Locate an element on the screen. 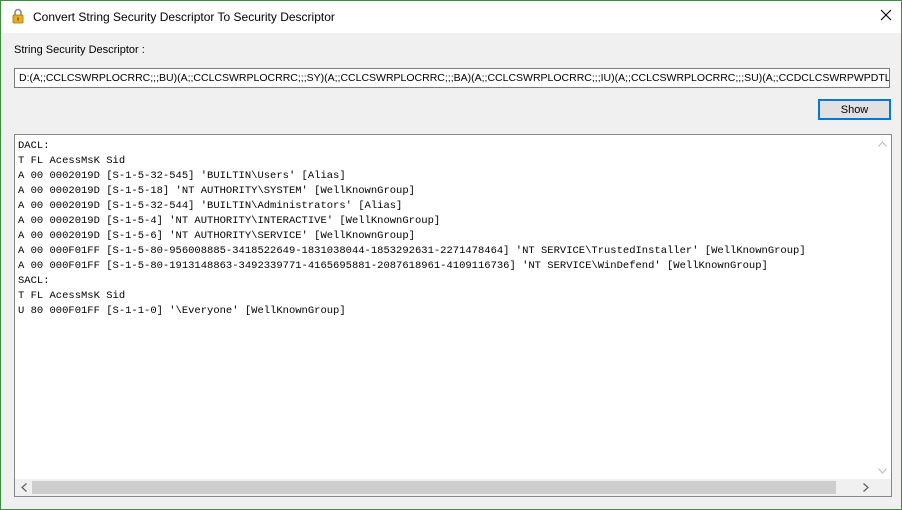 The height and width of the screenshot is (510, 902). close-button is located at coordinates (886, 17).